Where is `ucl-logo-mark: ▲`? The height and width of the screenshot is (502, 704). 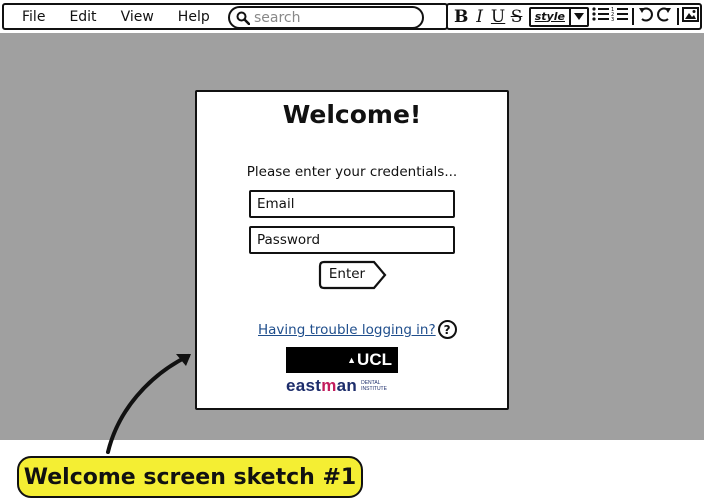 ucl-logo-mark: ▲ is located at coordinates (352, 360).